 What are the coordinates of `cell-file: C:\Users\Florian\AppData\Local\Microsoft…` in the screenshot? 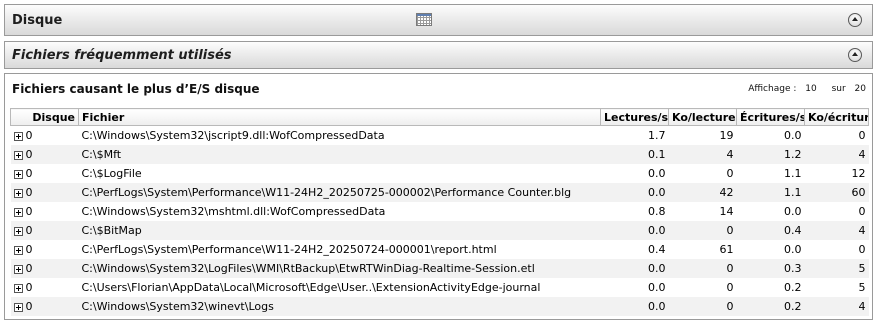 It's located at (311, 287).